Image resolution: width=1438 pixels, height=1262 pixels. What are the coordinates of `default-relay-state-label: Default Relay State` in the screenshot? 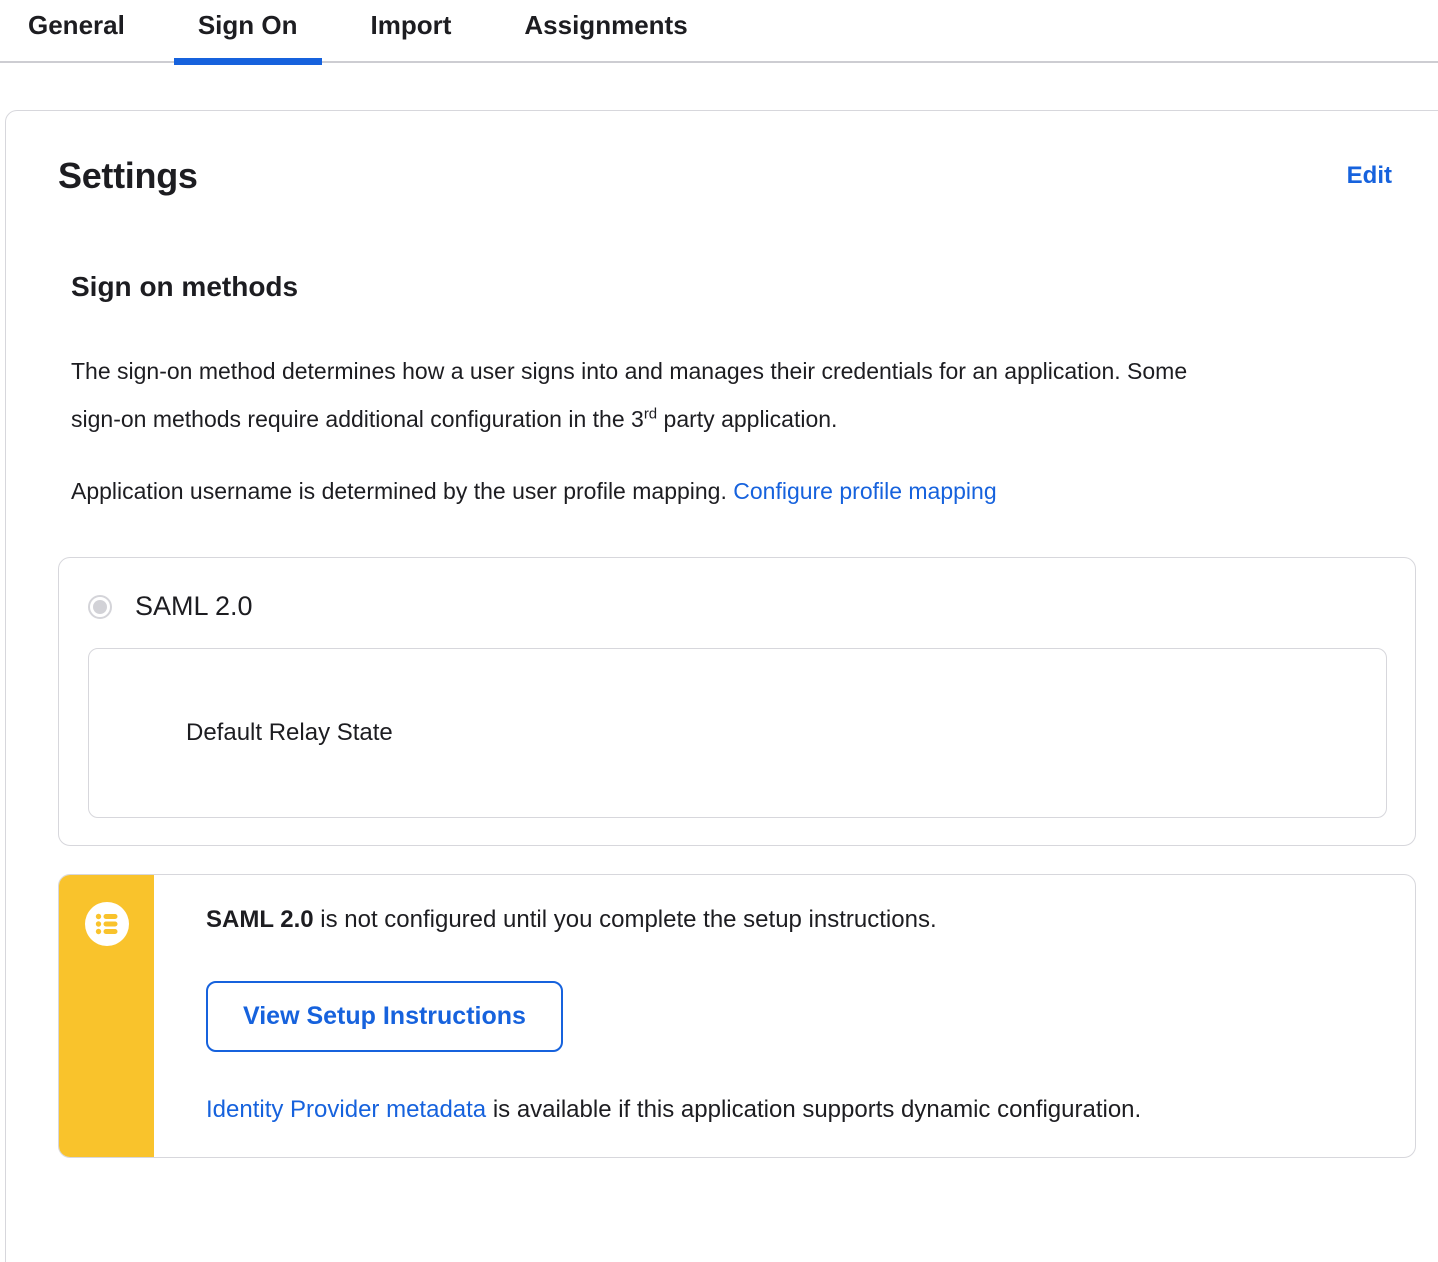 It's located at (289, 732).